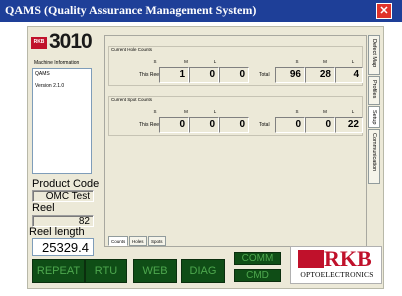 This screenshot has height=296, width=402. Describe the element at coordinates (62, 121) in the screenshot. I see `machine-info-list: QAMS Version 2.1.0` at that location.